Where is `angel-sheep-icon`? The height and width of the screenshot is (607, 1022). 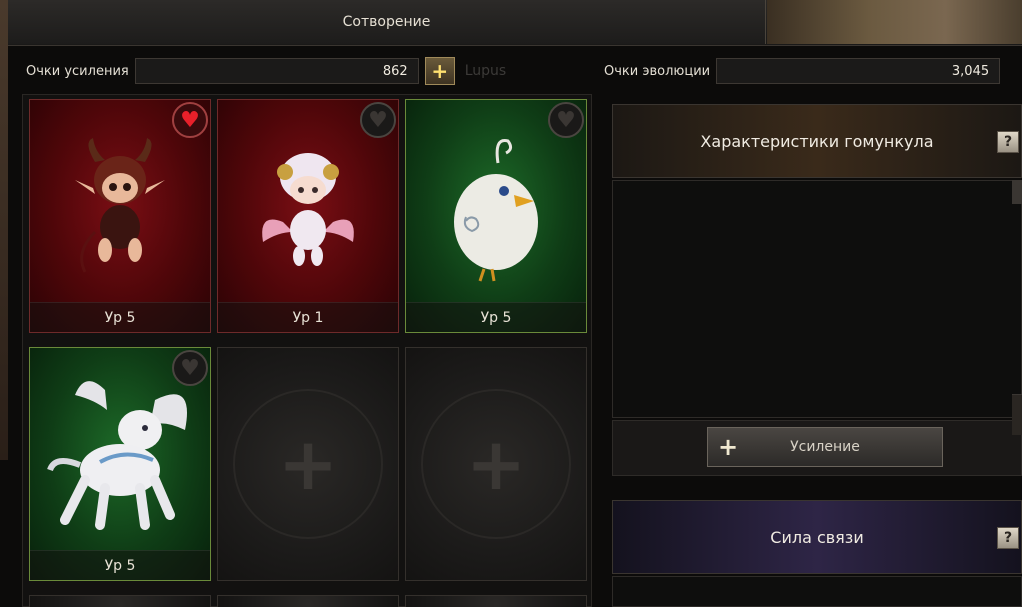 angel-sheep-icon is located at coordinates (308, 209).